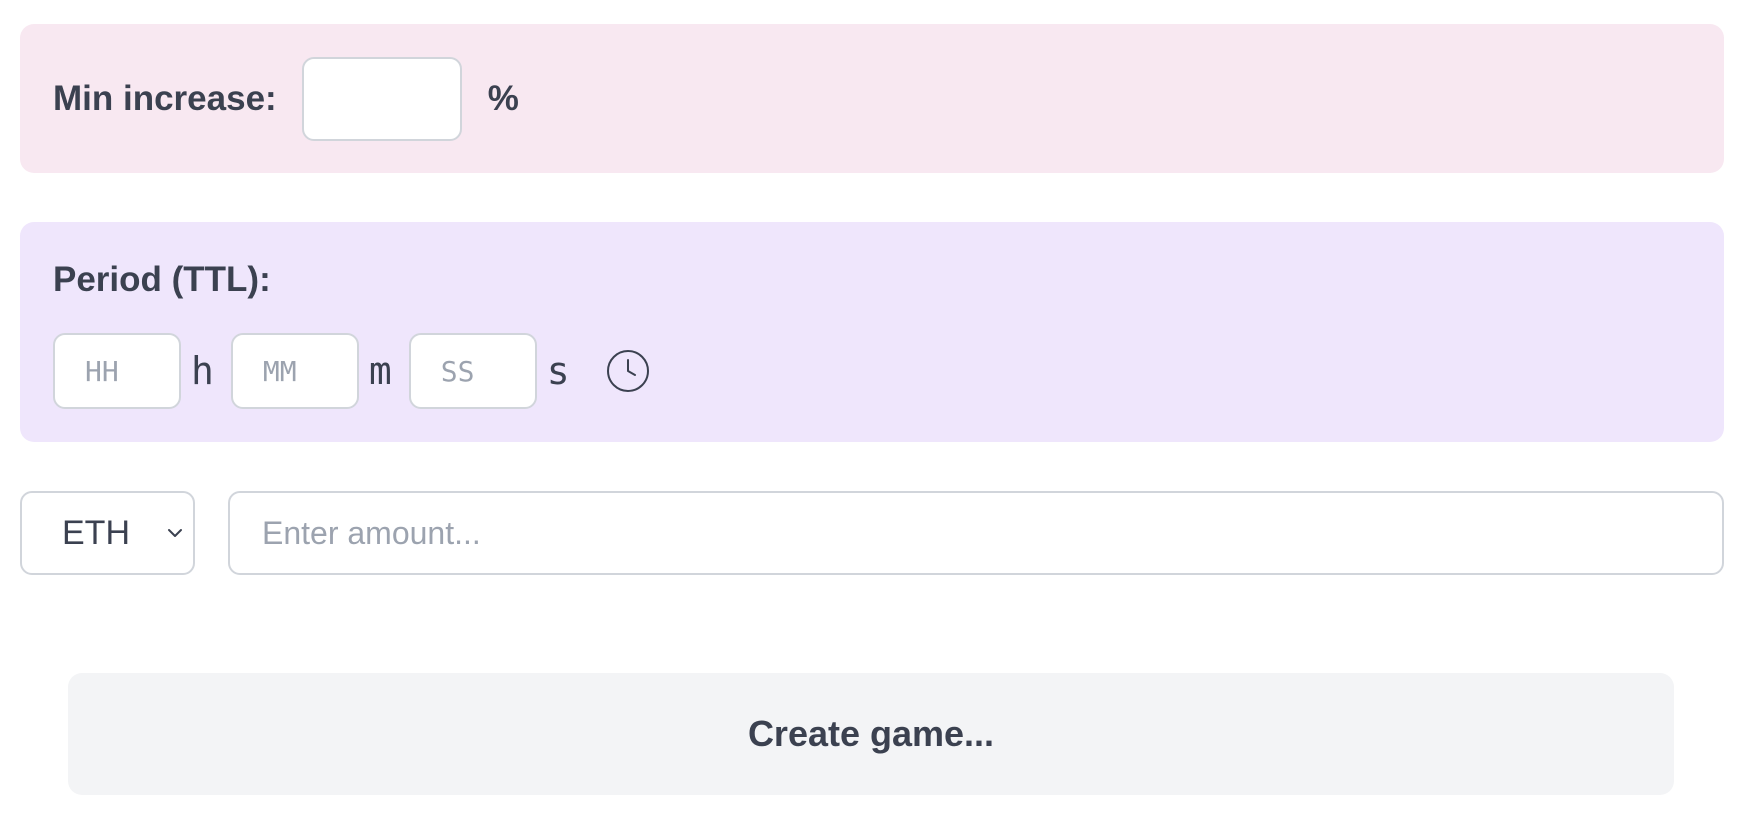 The height and width of the screenshot is (832, 1742). I want to click on clock-icon, so click(628, 371).